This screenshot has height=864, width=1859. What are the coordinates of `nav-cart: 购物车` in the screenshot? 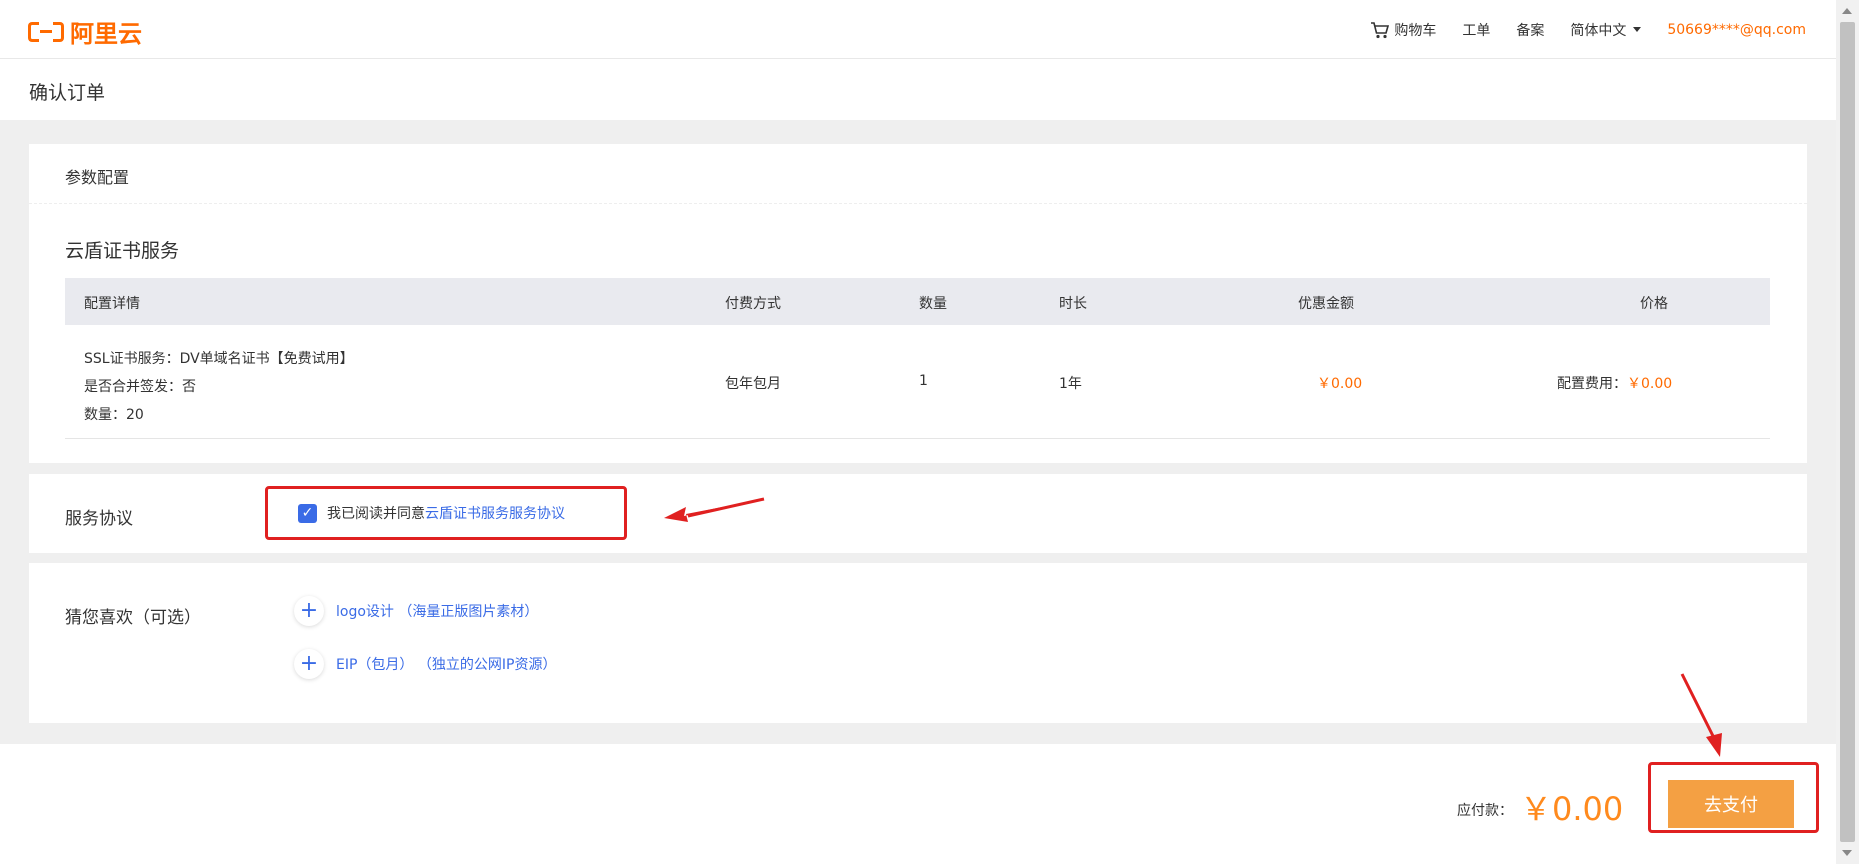 It's located at (1403, 30).